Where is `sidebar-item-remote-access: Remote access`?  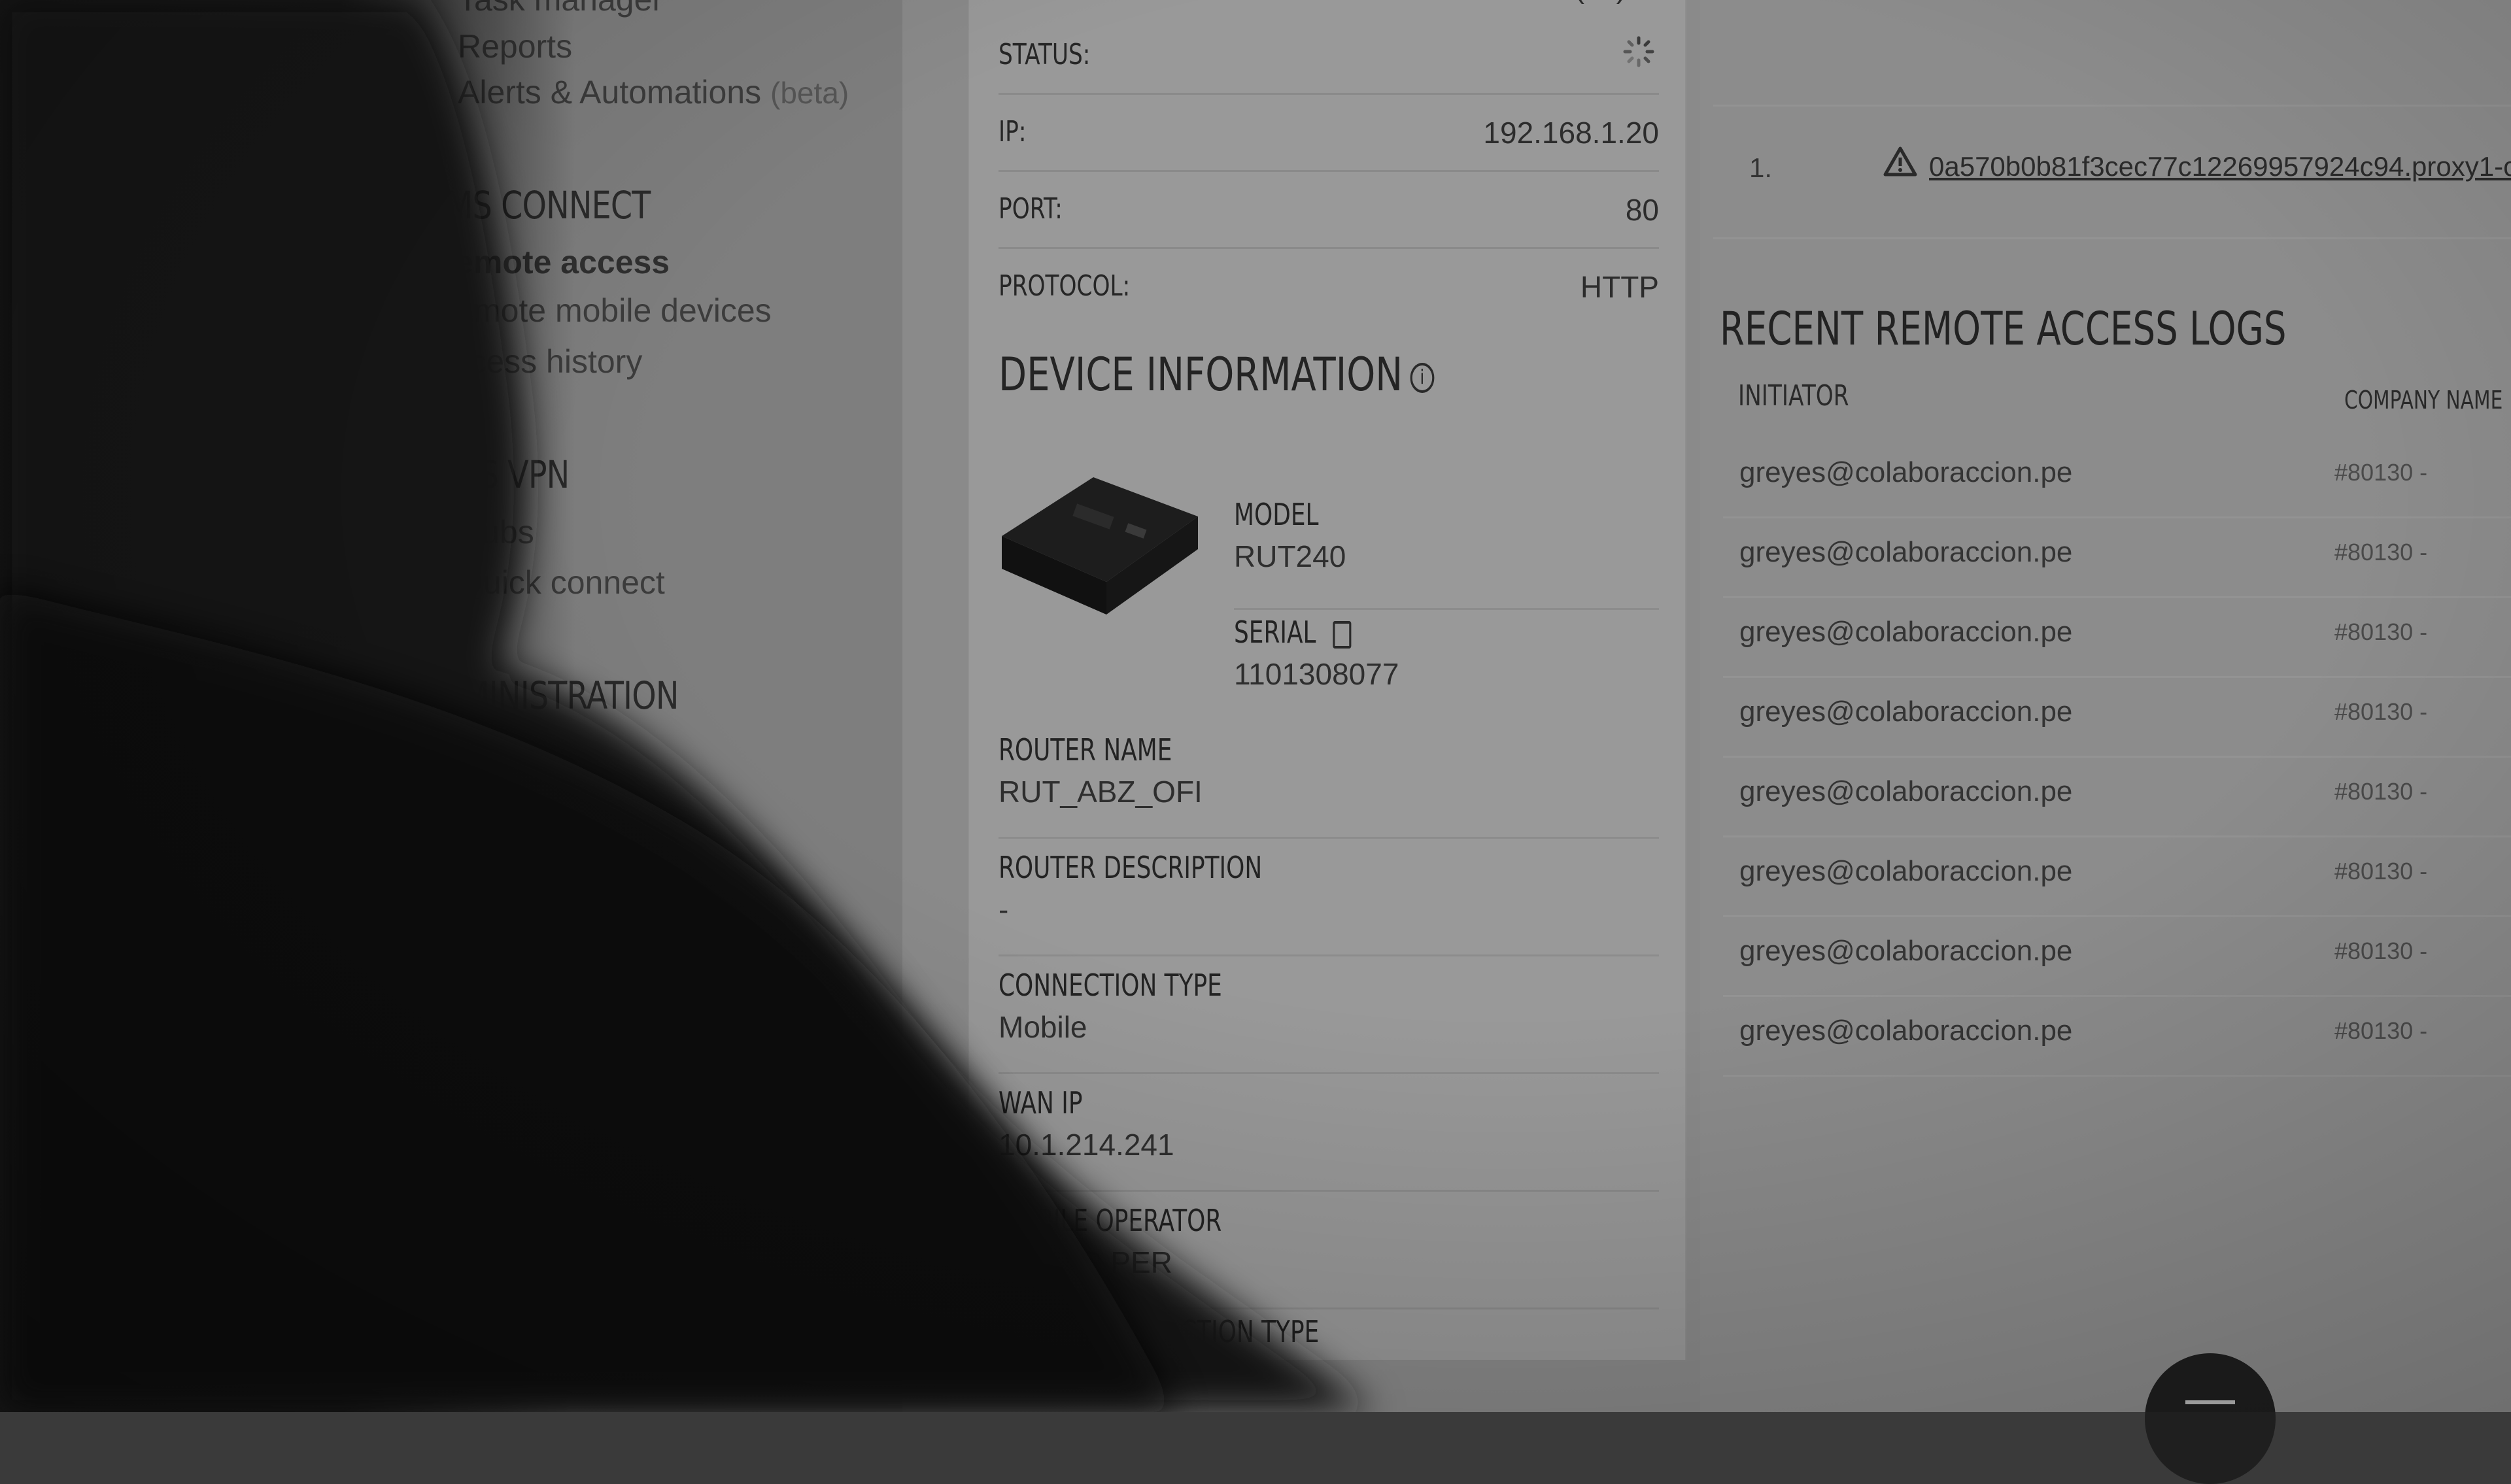
sidebar-item-remote-access: Remote access is located at coordinates (551, 262).